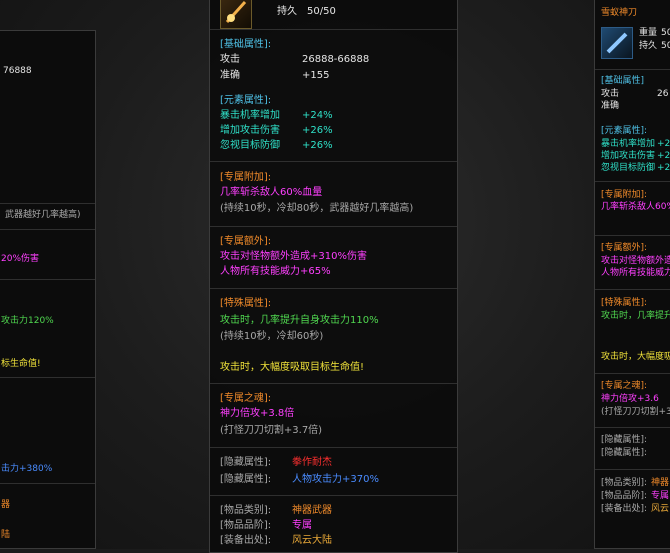 This screenshot has width=670, height=553. Describe the element at coordinates (335, 479) in the screenshot. I see `hidden2-value: 人物攻击力+370%` at that location.